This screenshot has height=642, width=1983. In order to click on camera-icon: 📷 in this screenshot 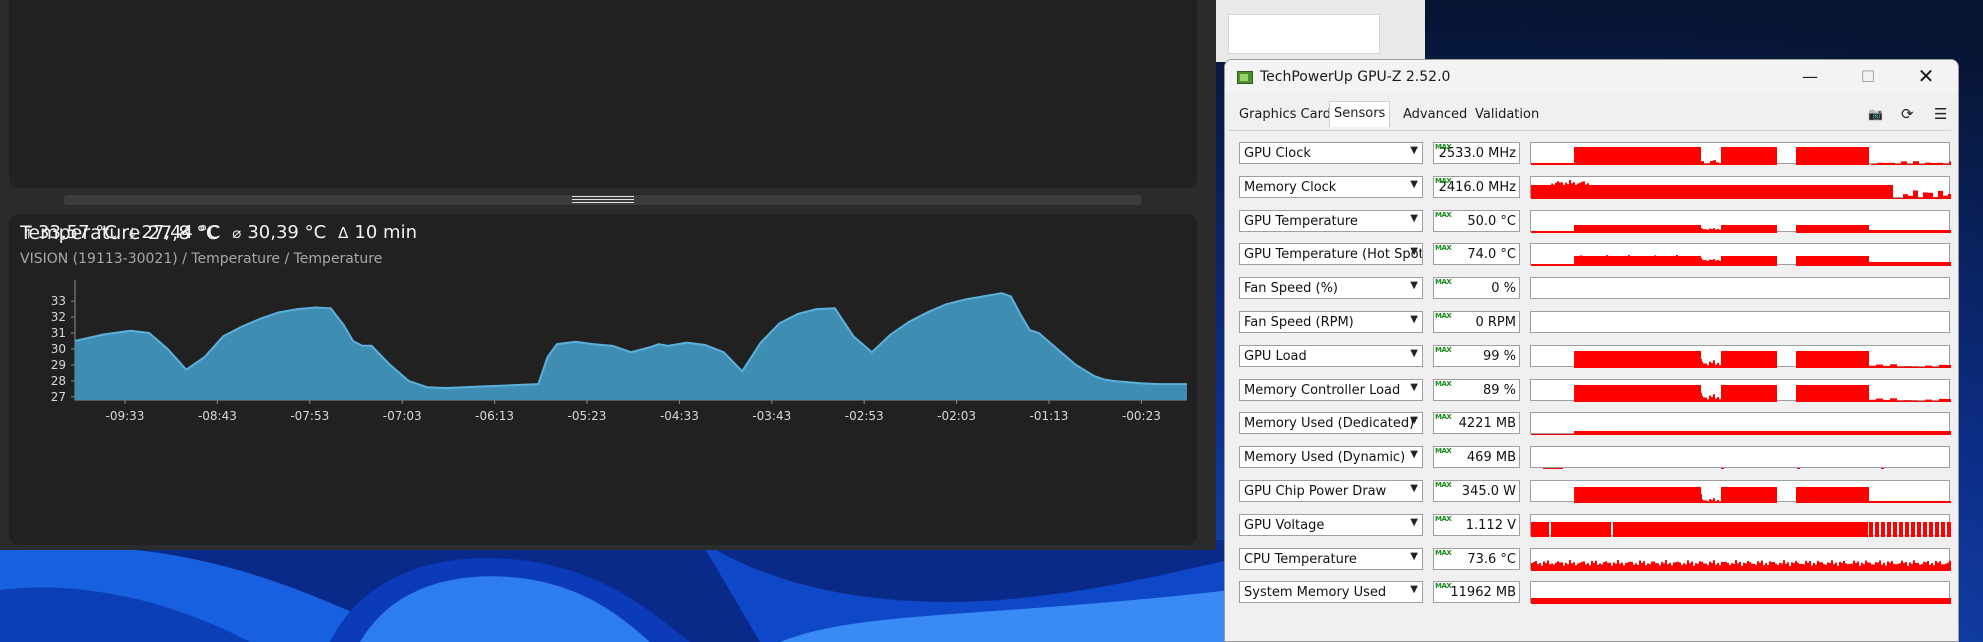, I will do `click(1875, 114)`.